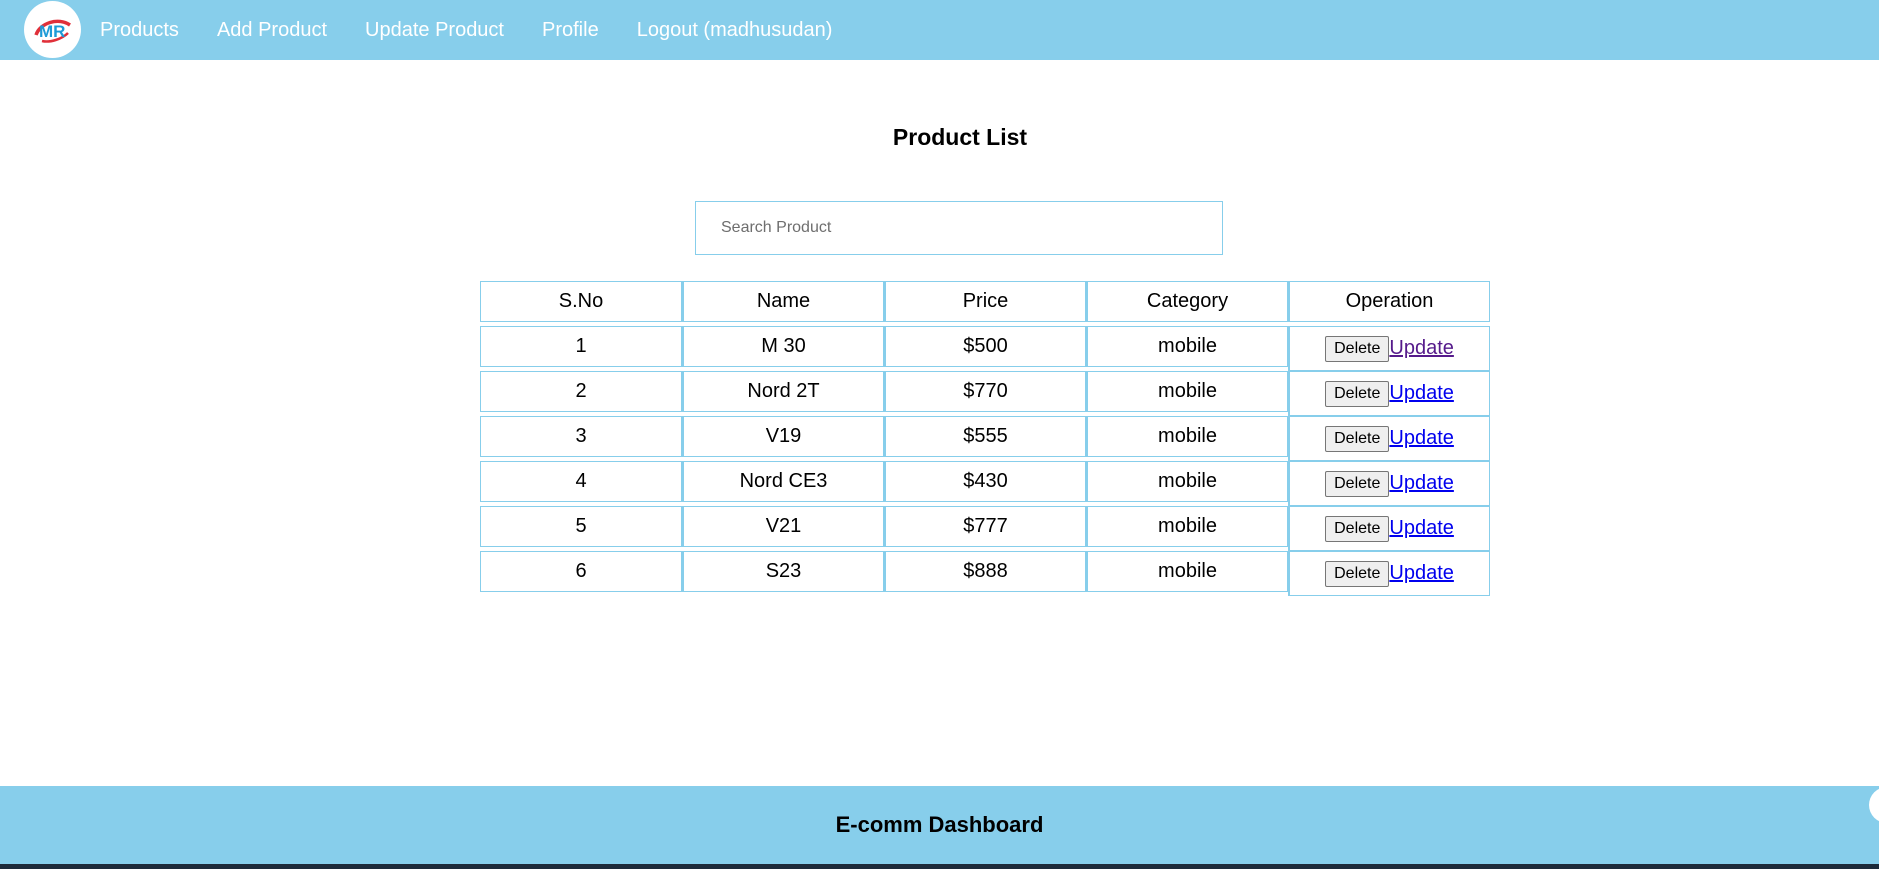 This screenshot has width=1879, height=869. I want to click on nav-link-profile: Profile, so click(570, 30).